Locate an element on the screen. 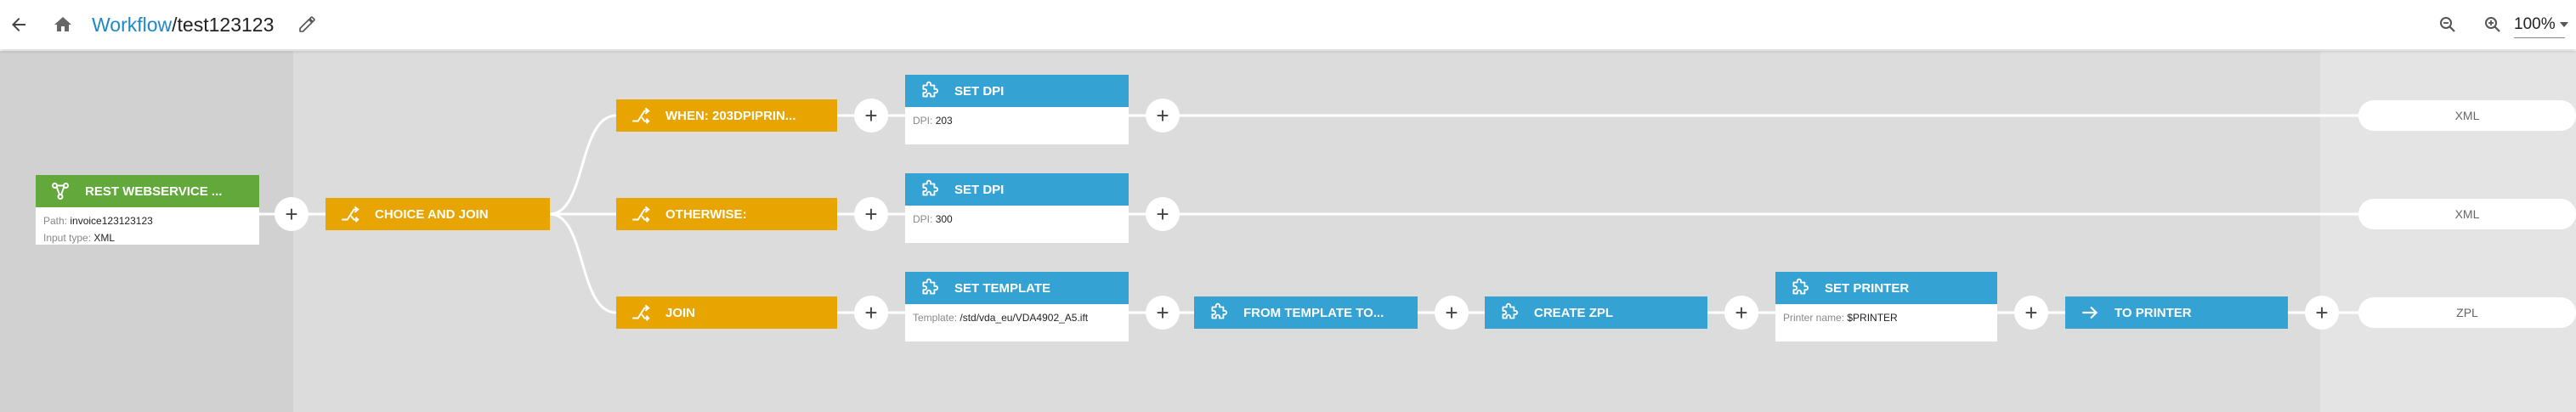 The image size is (2576, 412). printer-name-value: $PRINTER is located at coordinates (1872, 318).